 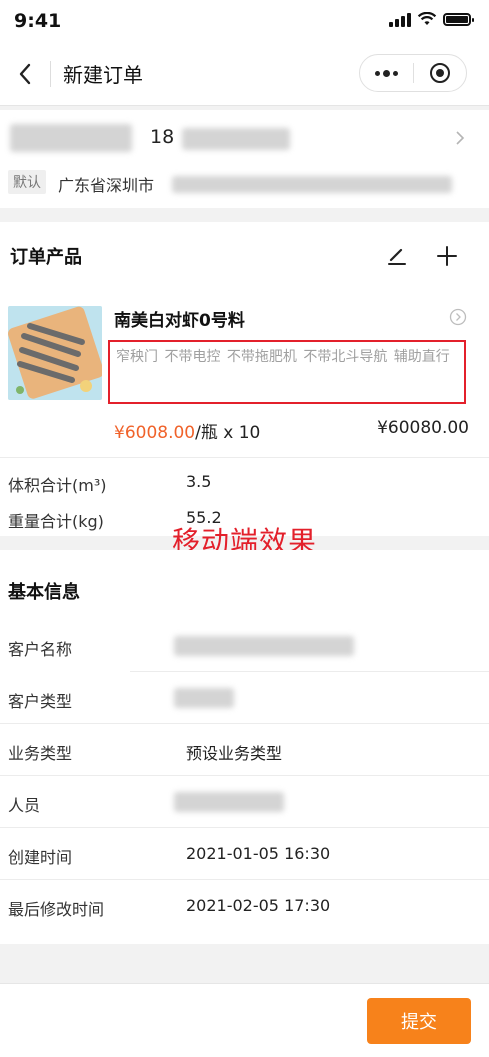 I want to click on address-text: 广东省深圳市, so click(x=106, y=185).